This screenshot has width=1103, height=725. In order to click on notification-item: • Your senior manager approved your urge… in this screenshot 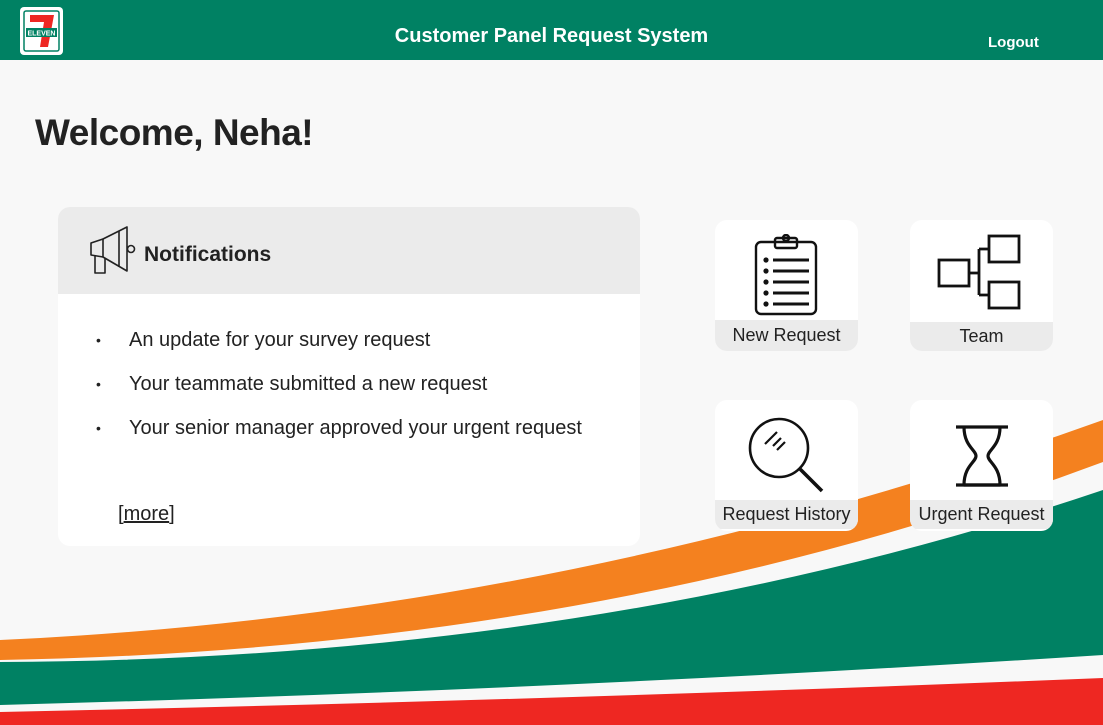, I will do `click(349, 435)`.